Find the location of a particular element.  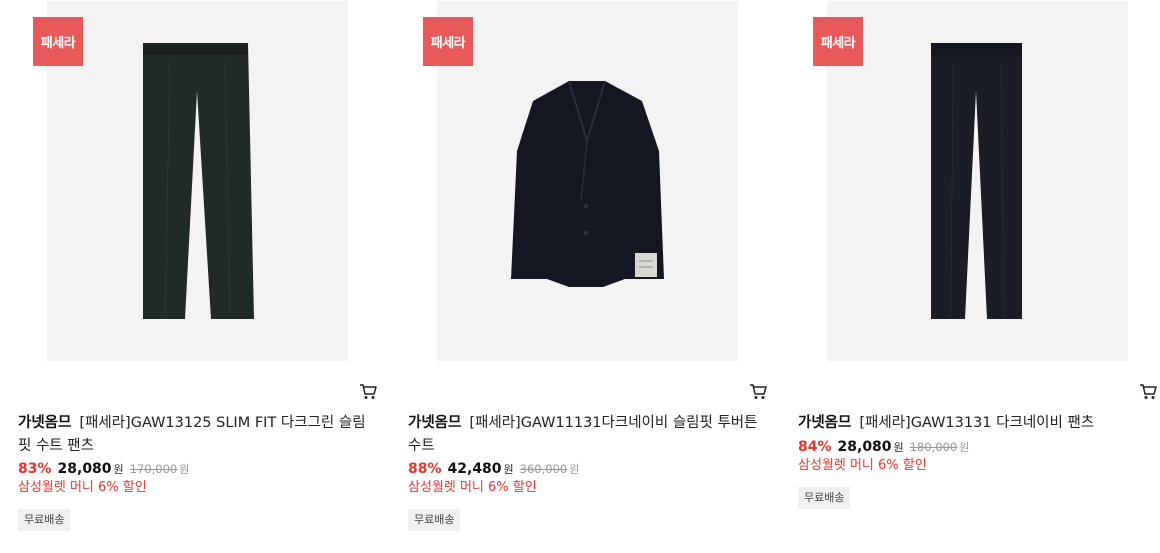

discount-rate: 83% is located at coordinates (35, 469).